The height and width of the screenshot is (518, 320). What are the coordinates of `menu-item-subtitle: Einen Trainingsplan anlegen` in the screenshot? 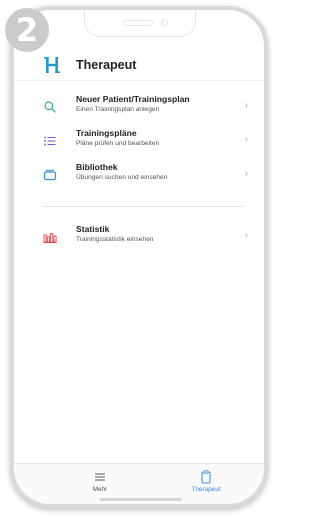 It's located at (118, 109).